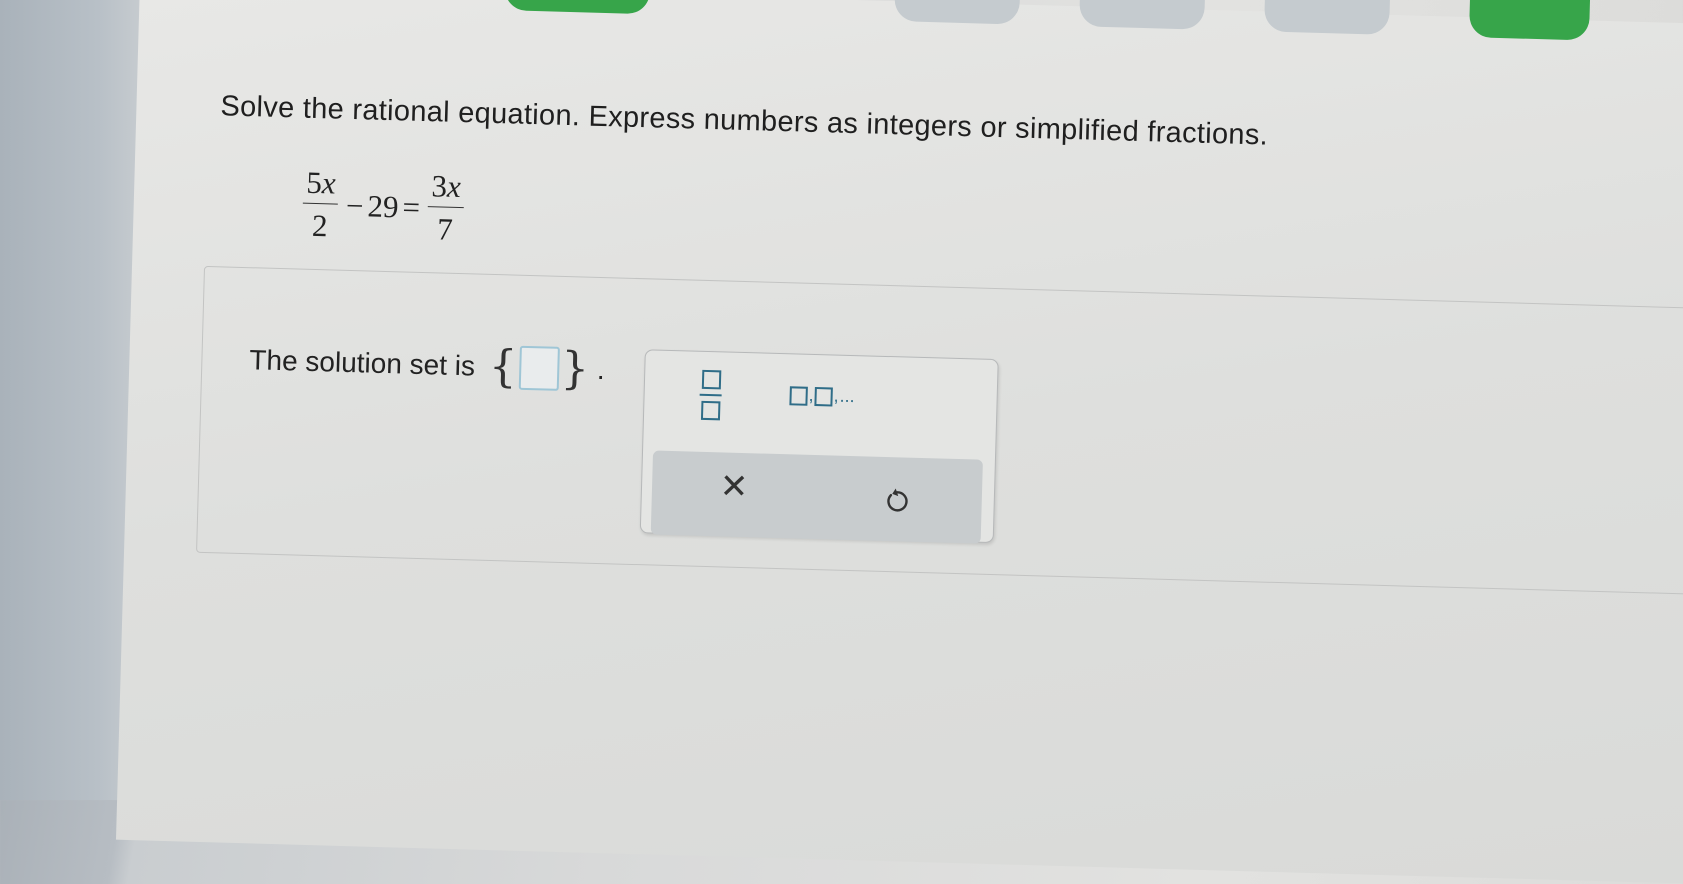 The height and width of the screenshot is (884, 1683). Describe the element at coordinates (355, 205) in the screenshot. I see `minus-sign: −` at that location.